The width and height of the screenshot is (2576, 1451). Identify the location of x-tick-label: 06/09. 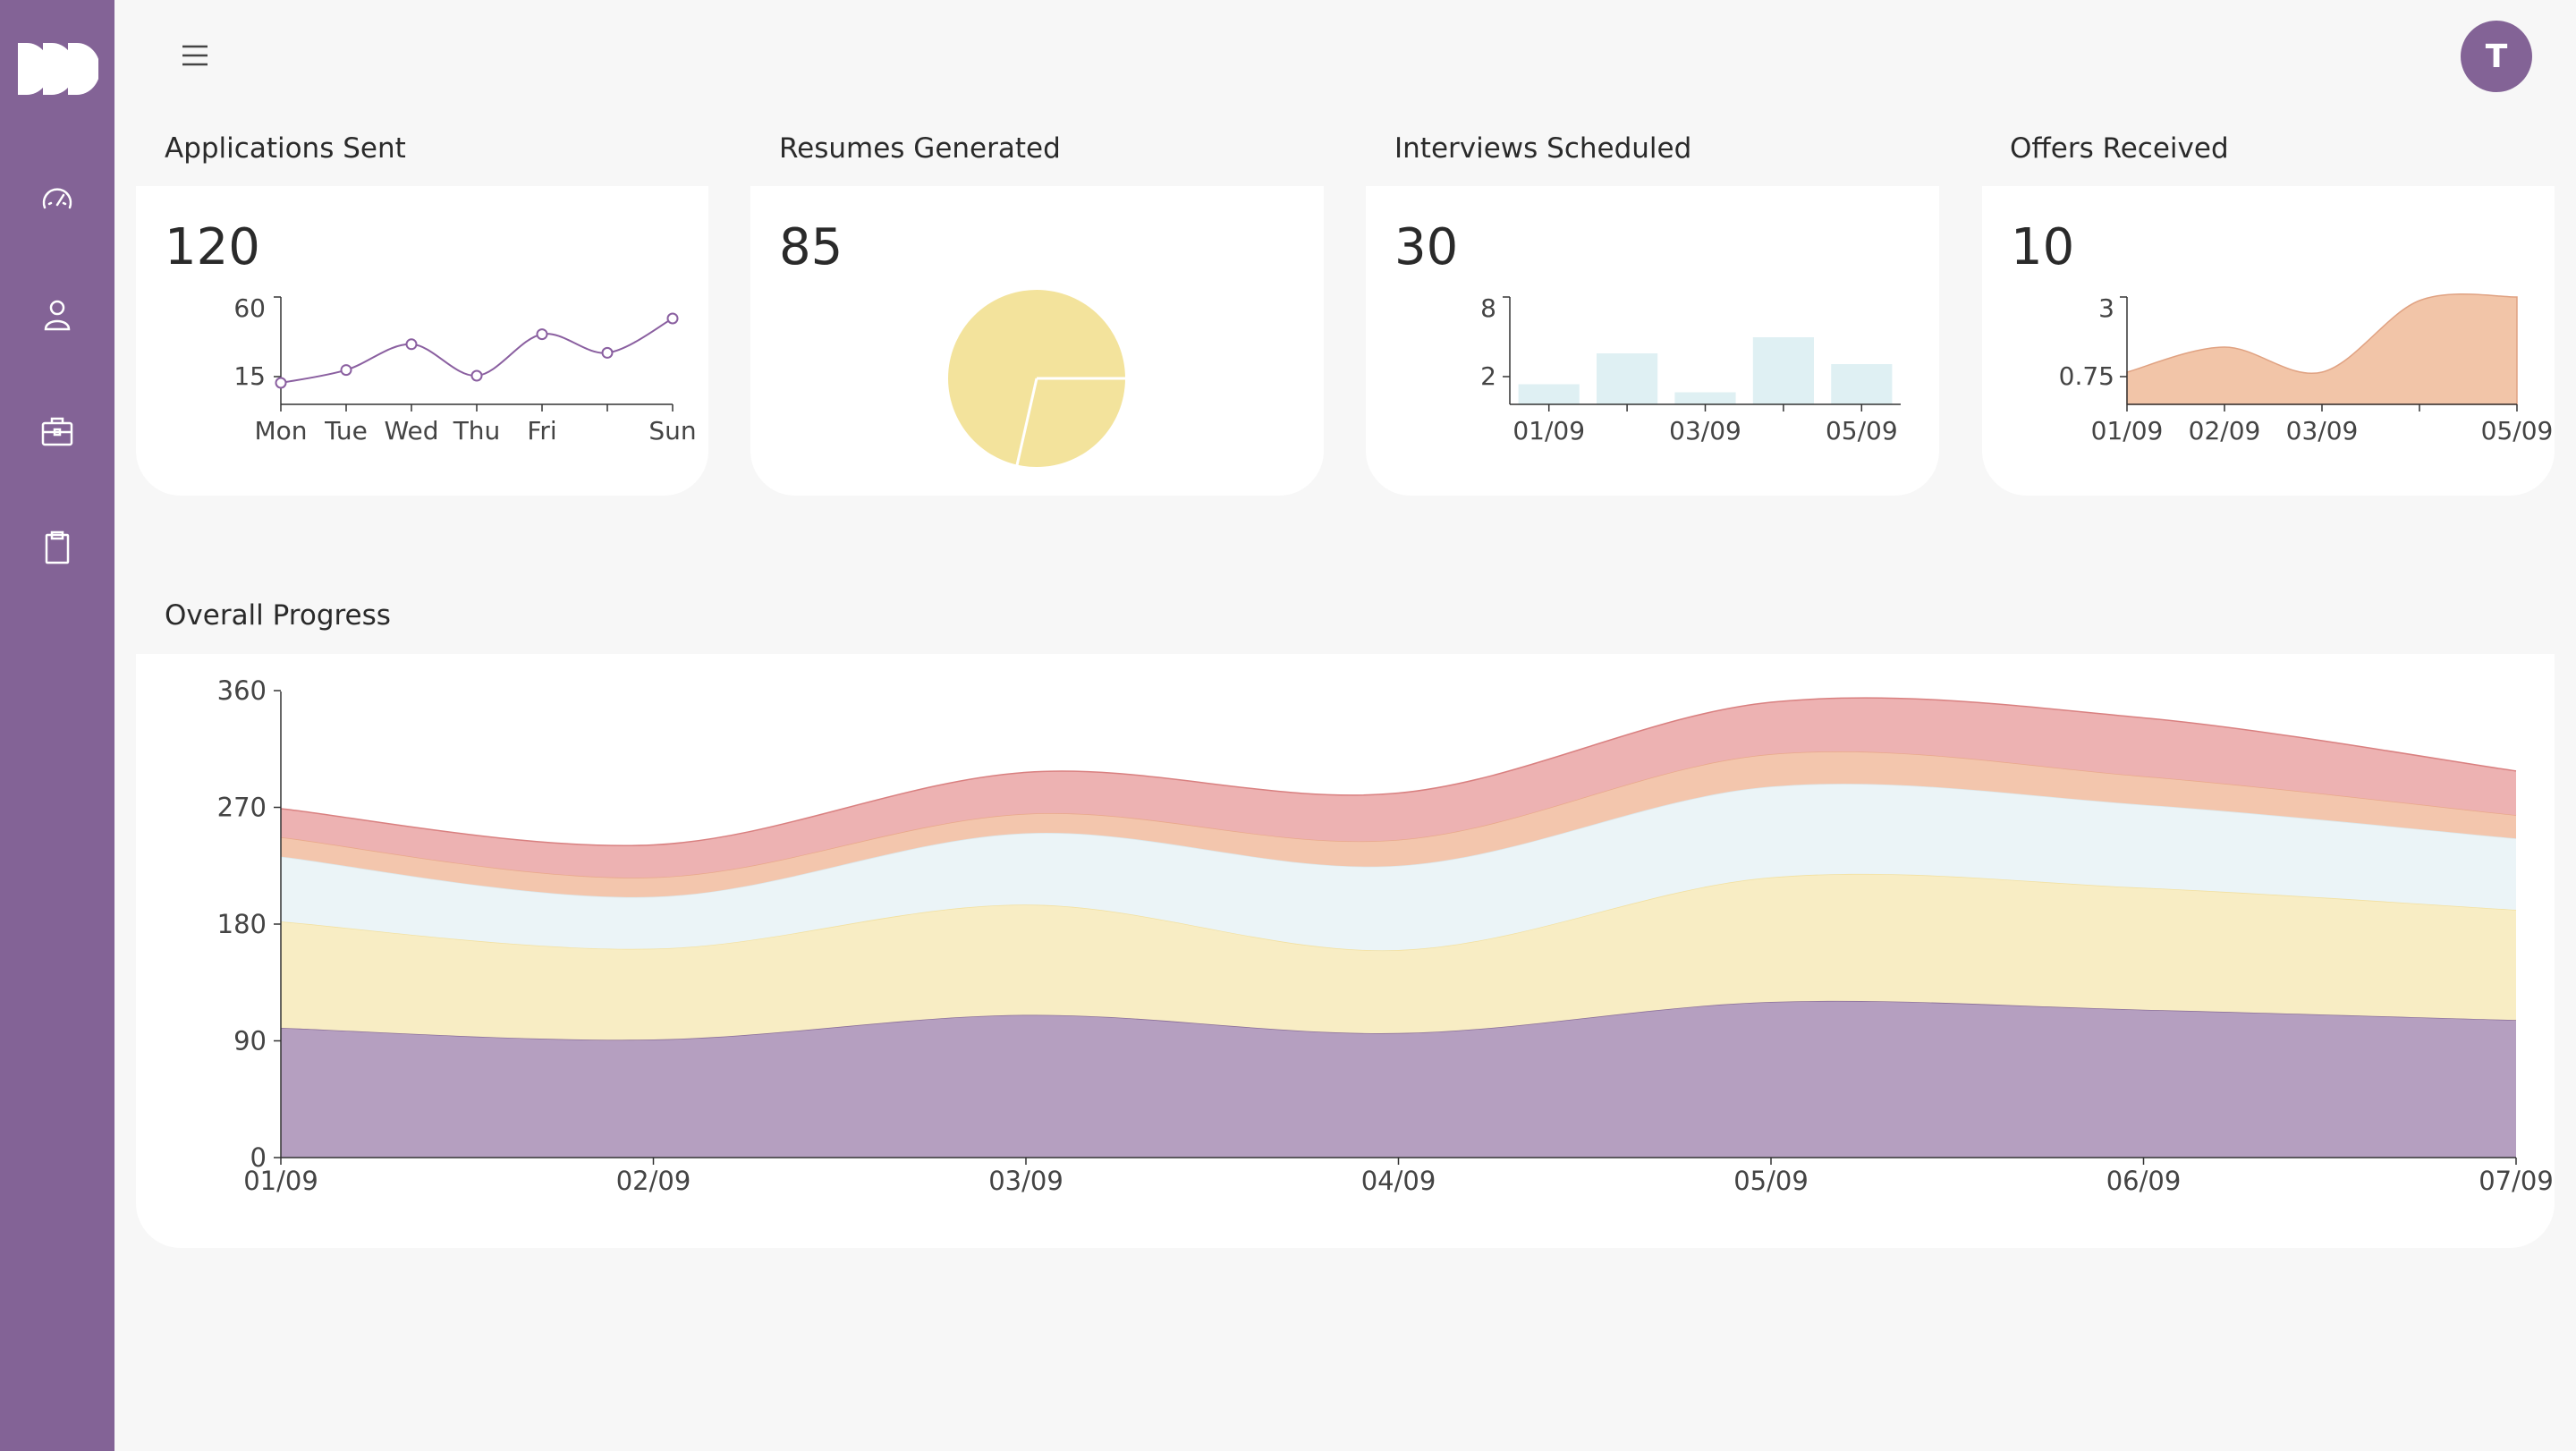
(2144, 1181).